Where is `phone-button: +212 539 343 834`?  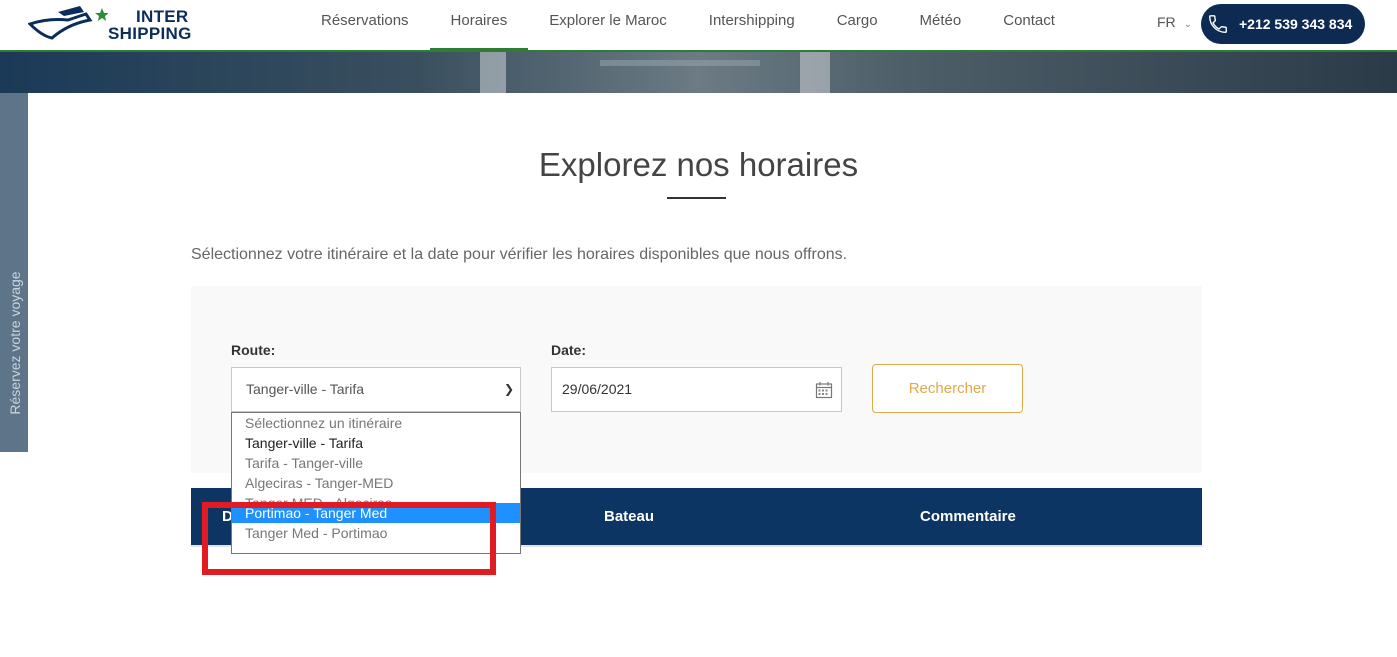
phone-button: +212 539 343 834 is located at coordinates (1283, 24).